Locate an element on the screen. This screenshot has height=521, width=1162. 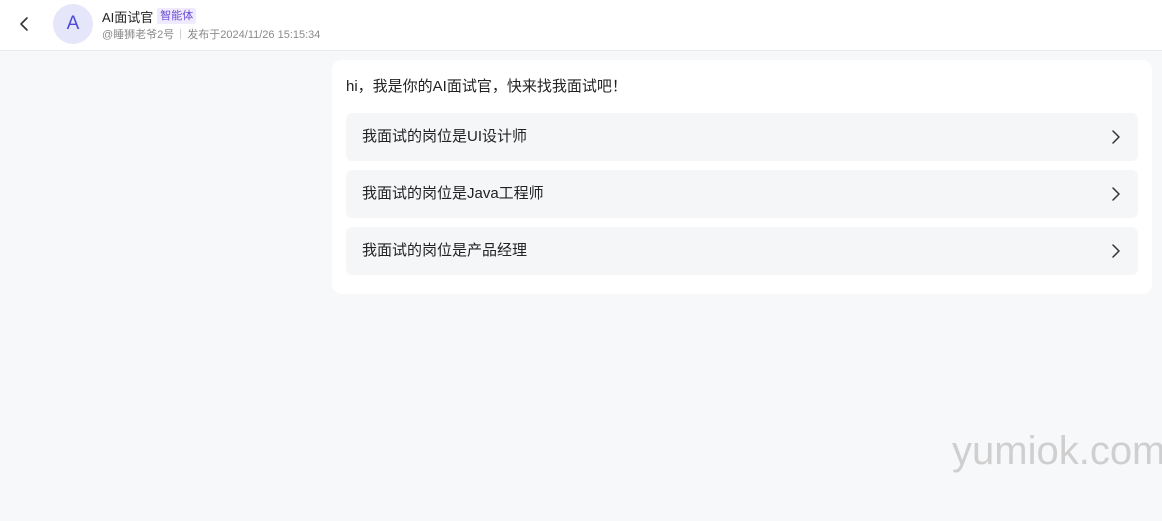
suggestion-option-product-manager: 我面试的岗位是产品经理 is located at coordinates (742, 251).